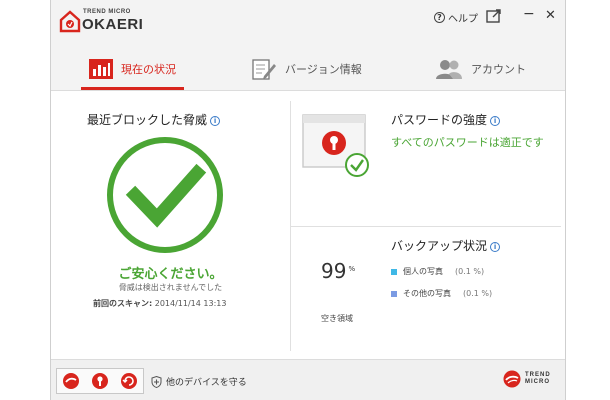 This screenshot has width=610, height=400. I want to click on legend-item: 個人の写真 (0.1 %), so click(437, 271).